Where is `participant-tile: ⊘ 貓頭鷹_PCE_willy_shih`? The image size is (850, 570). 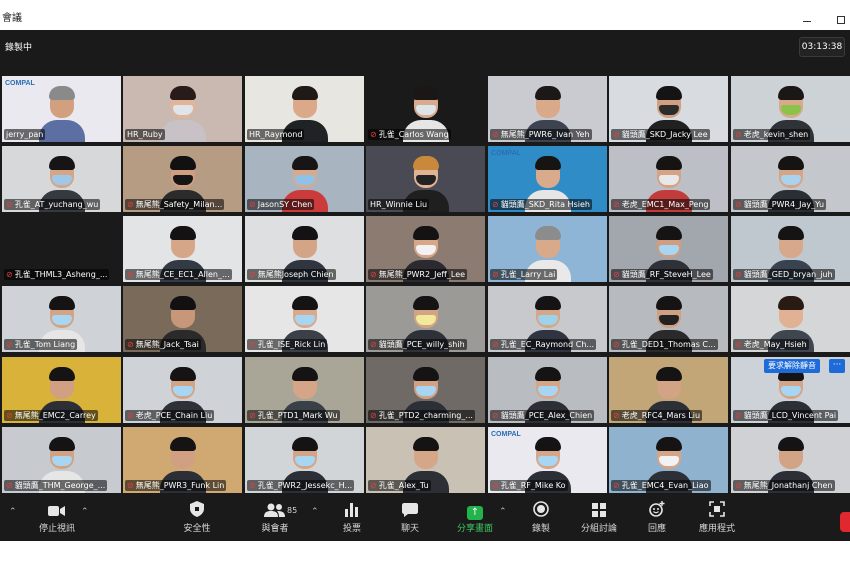 participant-tile: ⊘ 貓頭鷹_PCE_willy_shih is located at coordinates (425, 319).